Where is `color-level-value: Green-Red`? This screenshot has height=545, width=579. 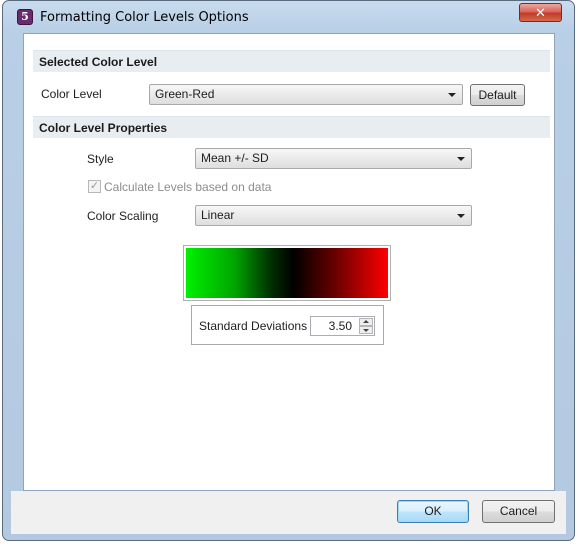 color-level-value: Green-Red is located at coordinates (185, 94).